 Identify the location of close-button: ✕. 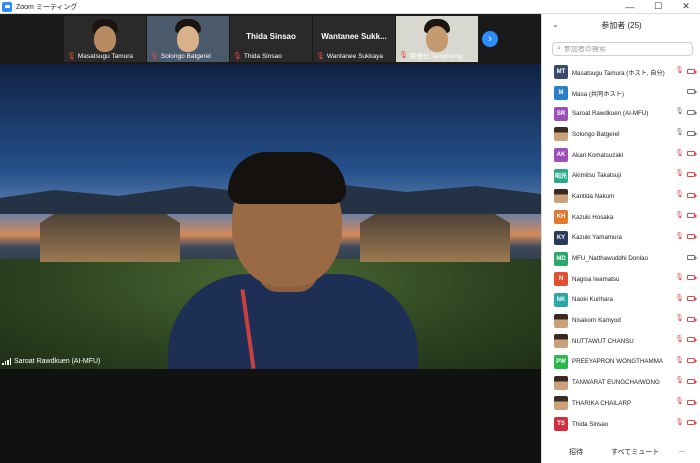
(686, 7).